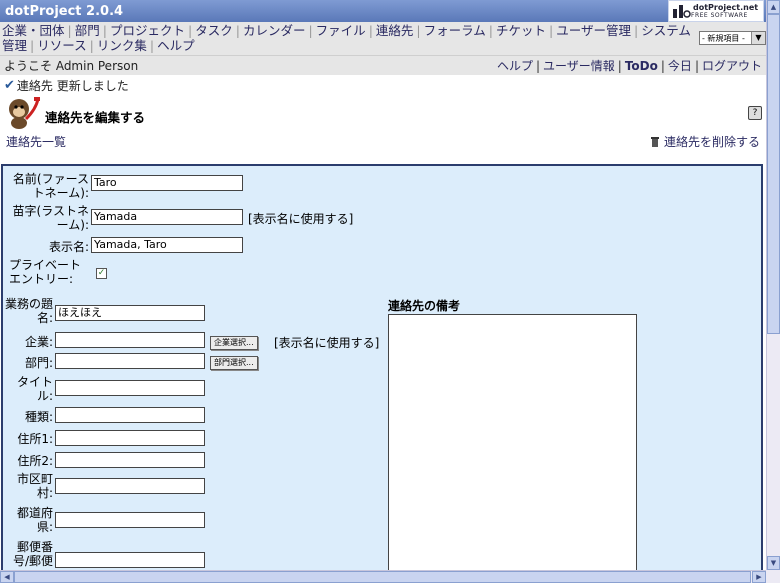 This screenshot has width=780, height=583. Describe the element at coordinates (64, 11) in the screenshot. I see `app-title: dotProject 2.0.4` at that location.